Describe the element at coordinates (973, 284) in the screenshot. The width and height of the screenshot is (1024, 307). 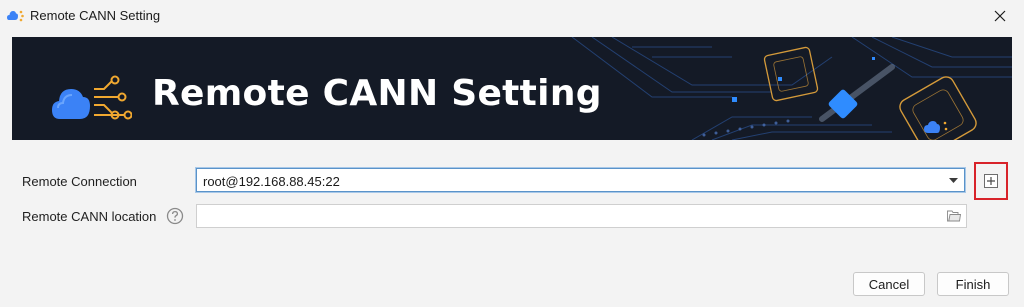
I see `finish-button: Finish` at that location.